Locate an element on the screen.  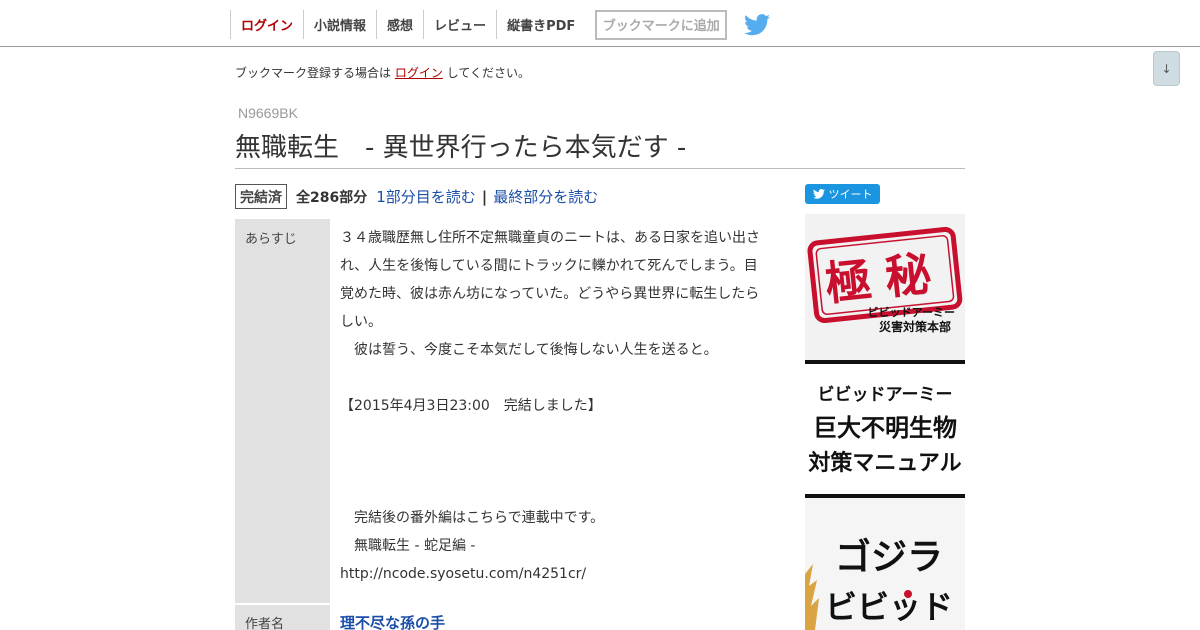
summary-line: 無職転生 - 蛇足編 - is located at coordinates (408, 546).